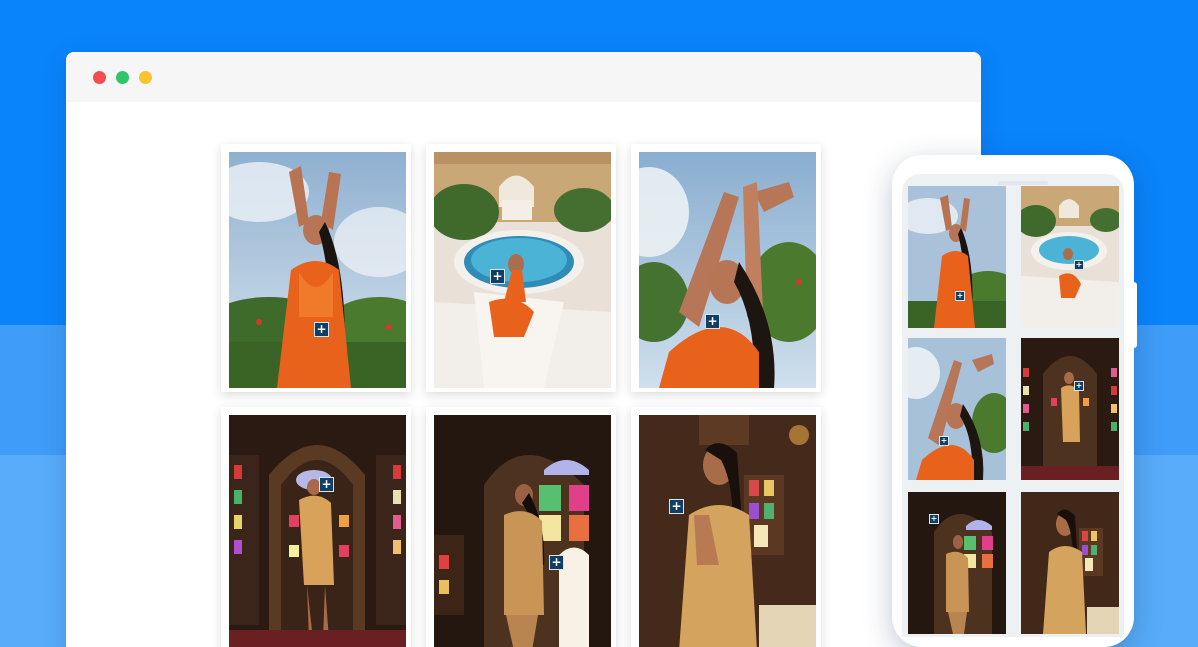  What do you see at coordinates (317, 531) in the screenshot?
I see `gallery-photo-palace-arch` at bounding box center [317, 531].